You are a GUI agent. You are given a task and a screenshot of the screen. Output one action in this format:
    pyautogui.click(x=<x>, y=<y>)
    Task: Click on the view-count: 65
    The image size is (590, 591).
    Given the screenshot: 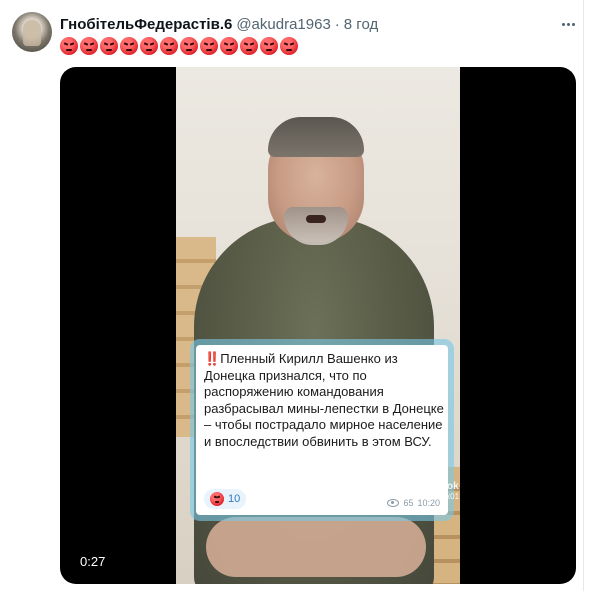 What is the action you would take?
    pyautogui.click(x=408, y=503)
    